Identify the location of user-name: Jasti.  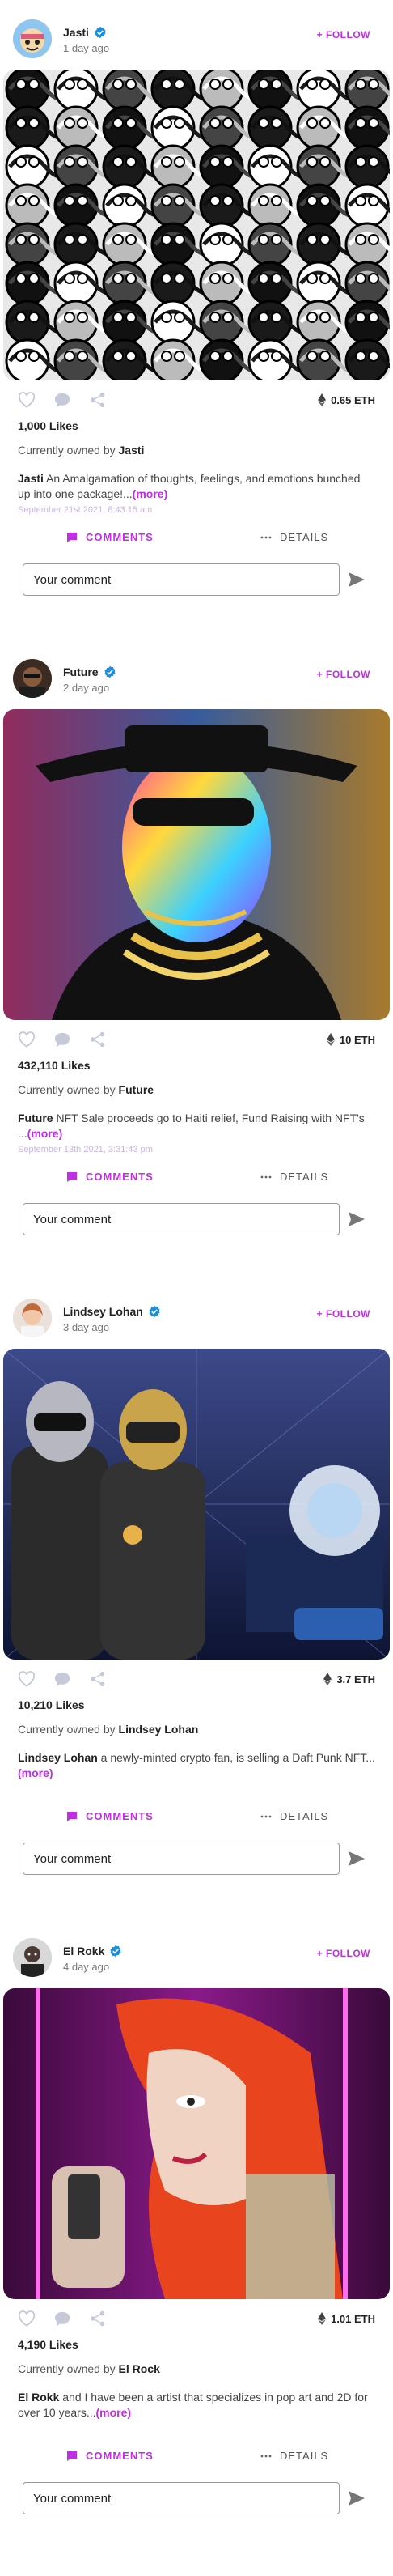
(76, 32).